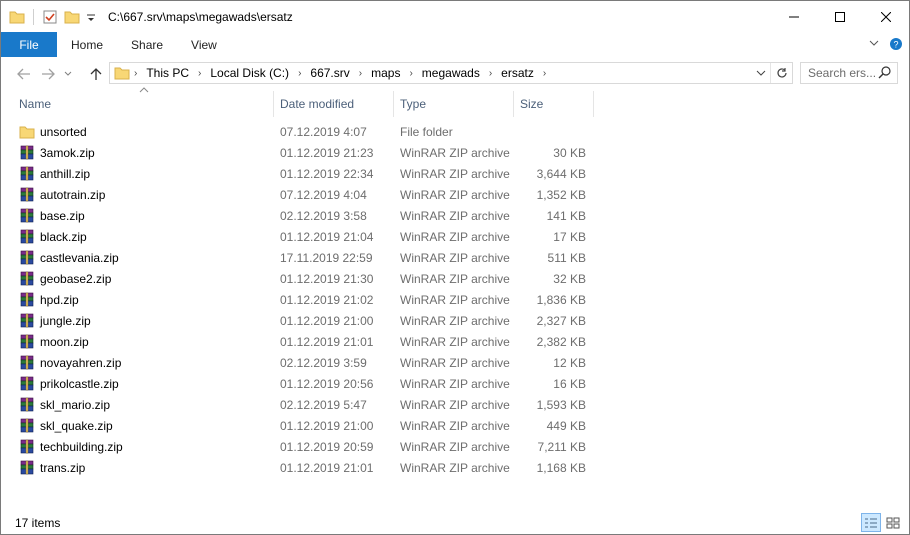 This screenshot has height=535, width=910. Describe the element at coordinates (561, 195) in the screenshot. I see `file-size: 1,352 KB` at that location.